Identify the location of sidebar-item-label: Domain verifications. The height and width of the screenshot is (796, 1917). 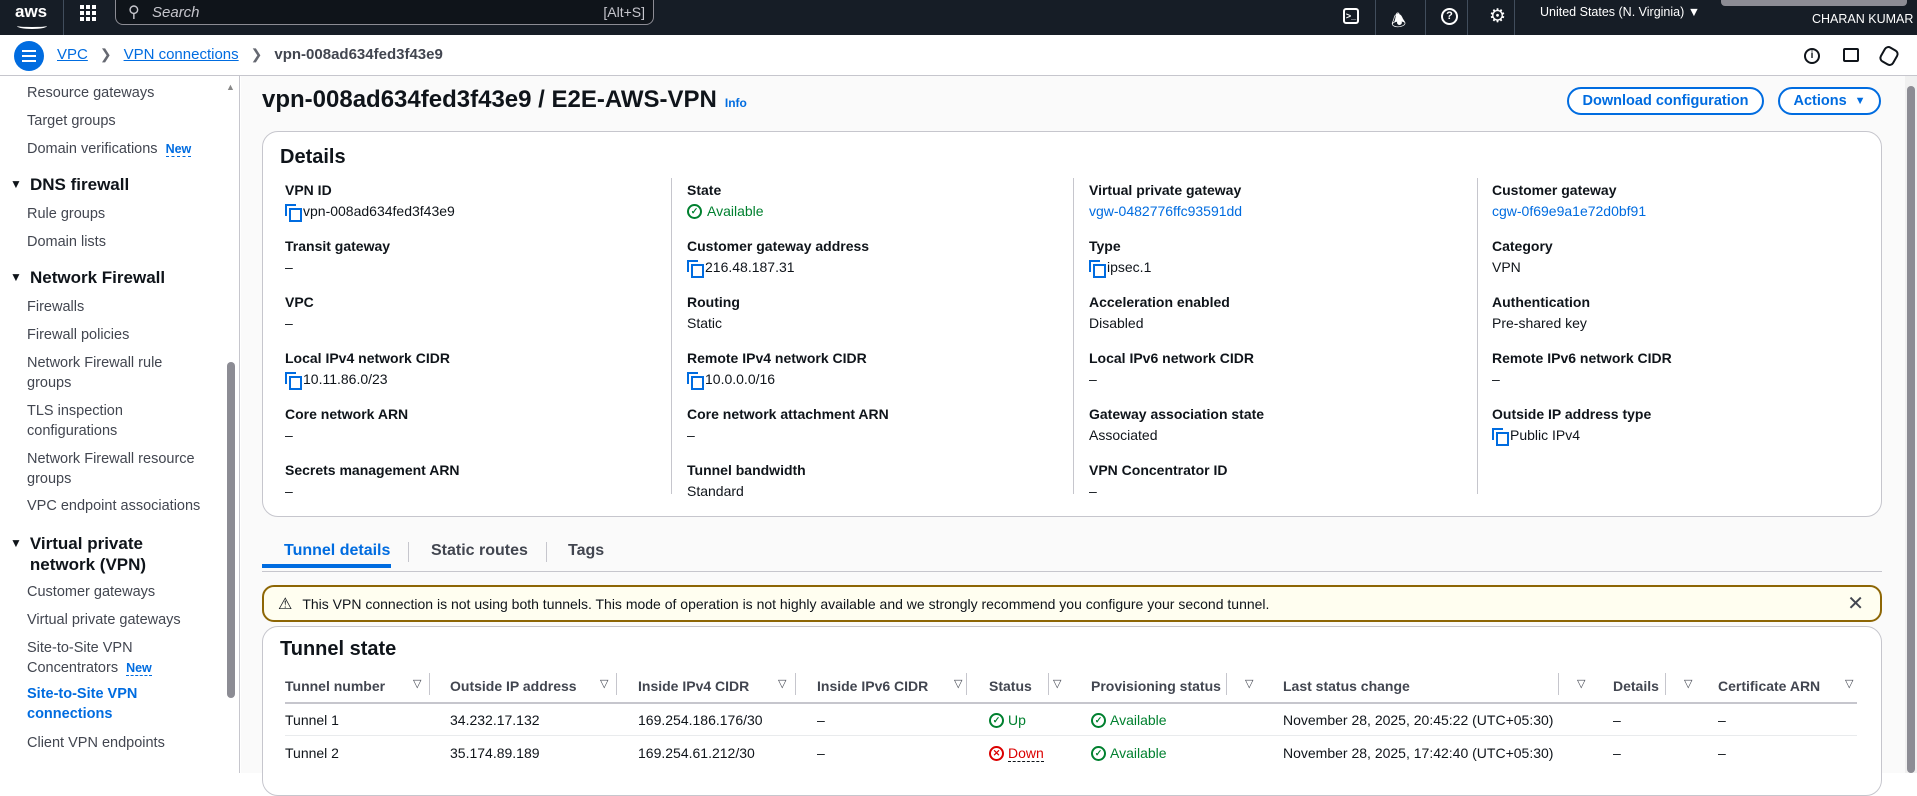
(92, 149).